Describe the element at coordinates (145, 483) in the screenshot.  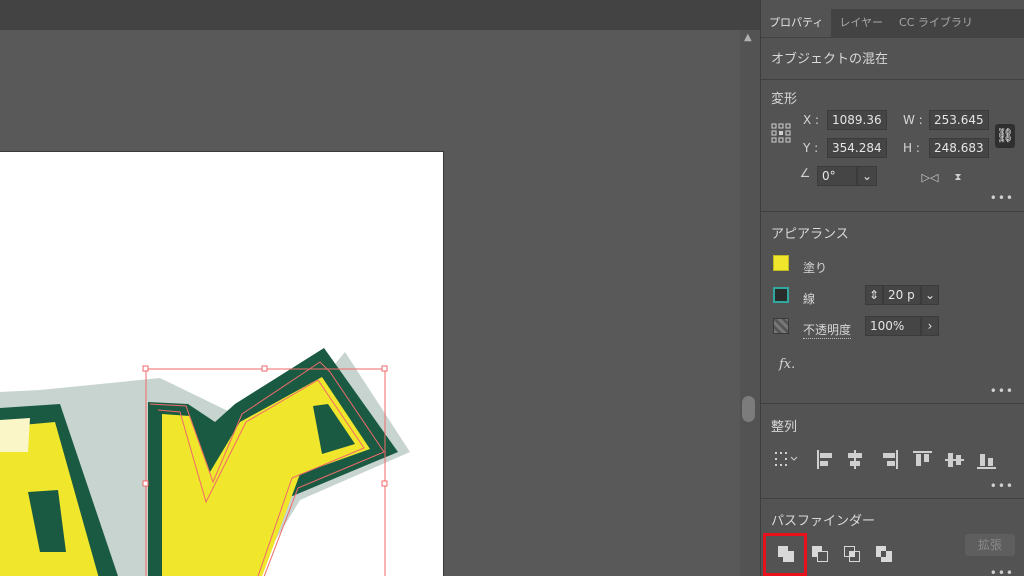
I see `bbox-handle-ml` at that location.